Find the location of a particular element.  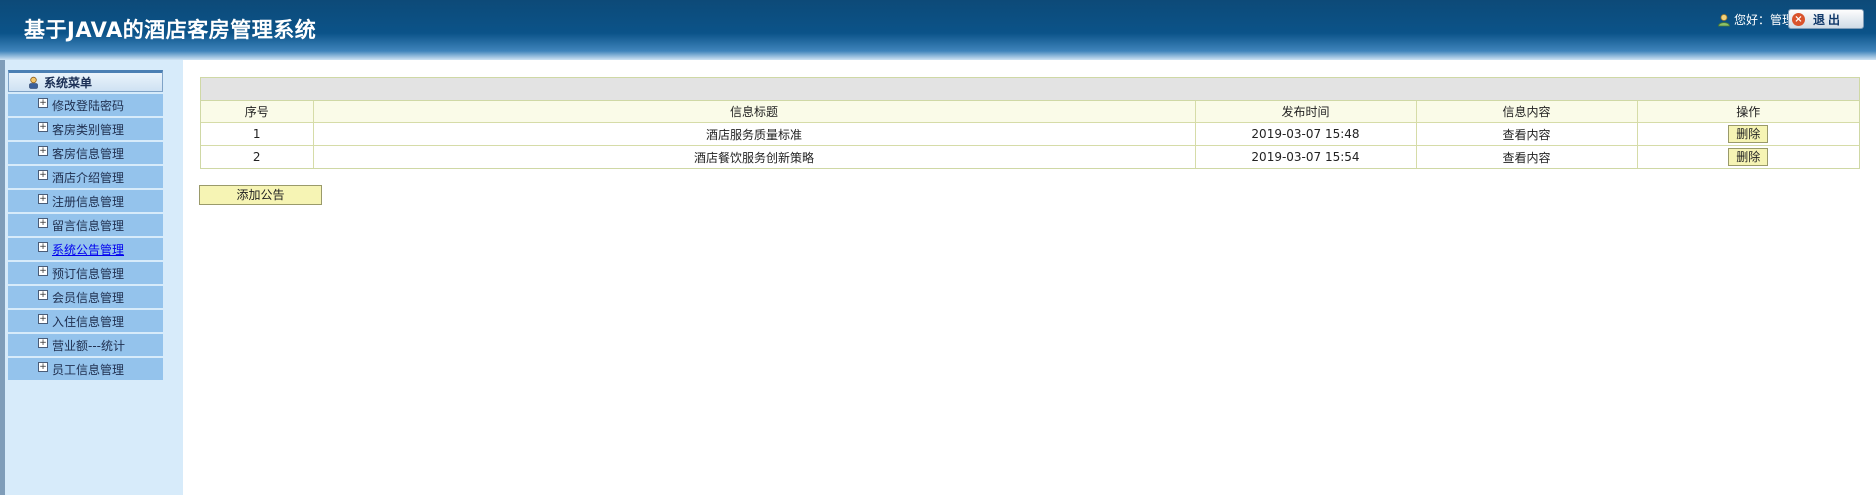

menu-header: 系统菜单 is located at coordinates (85, 81).